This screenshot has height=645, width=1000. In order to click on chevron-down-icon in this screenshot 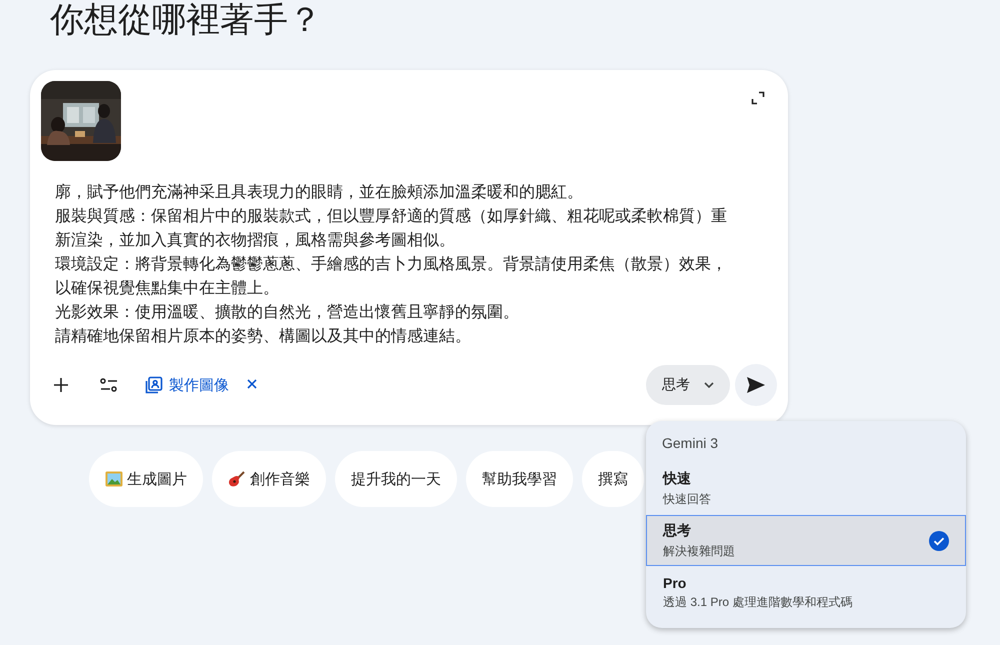, I will do `click(709, 385)`.